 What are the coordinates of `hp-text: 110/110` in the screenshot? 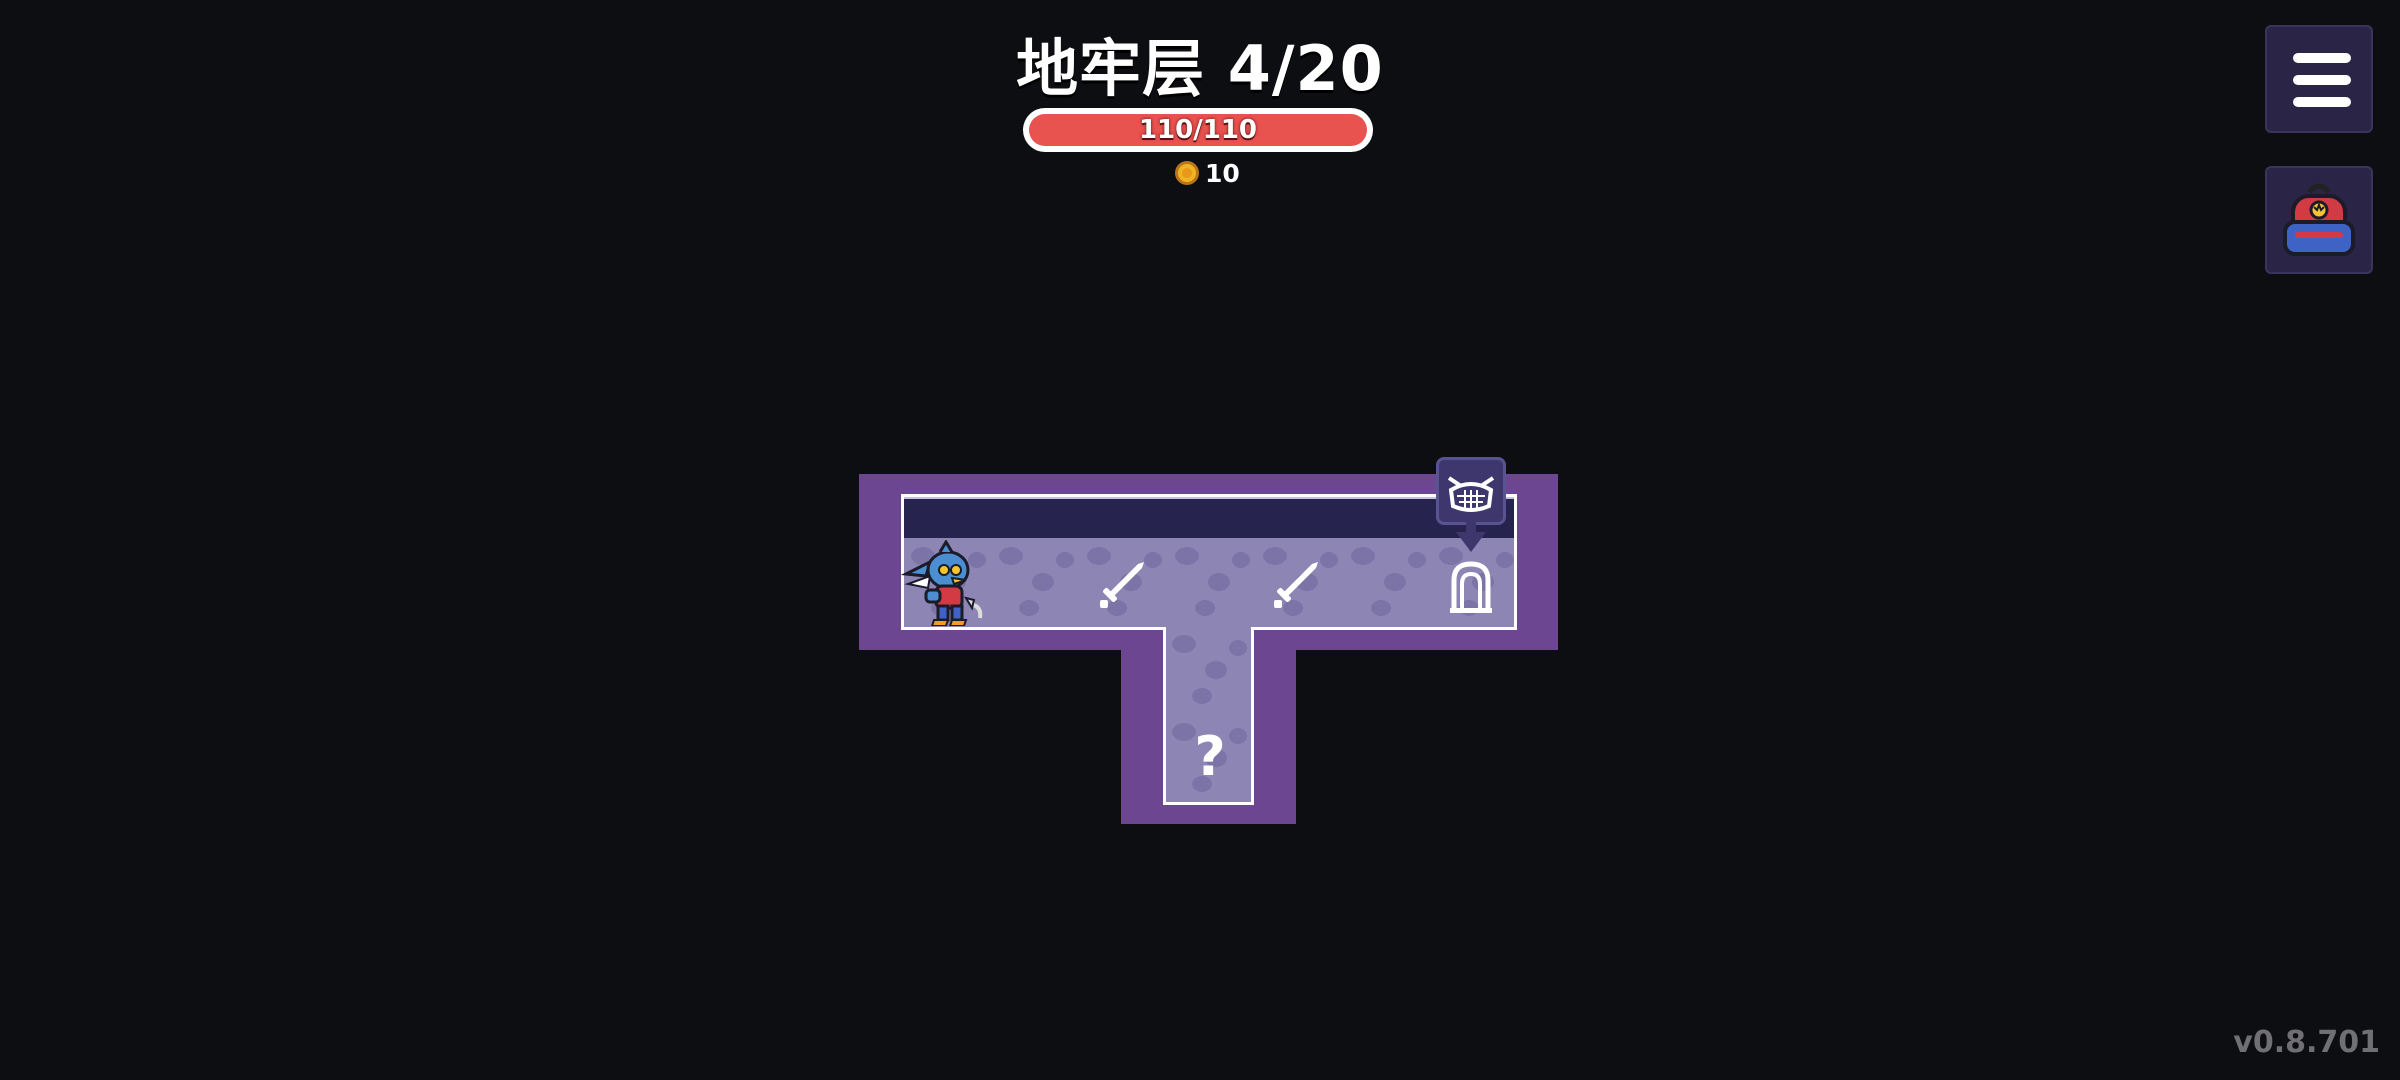 It's located at (1198, 130).